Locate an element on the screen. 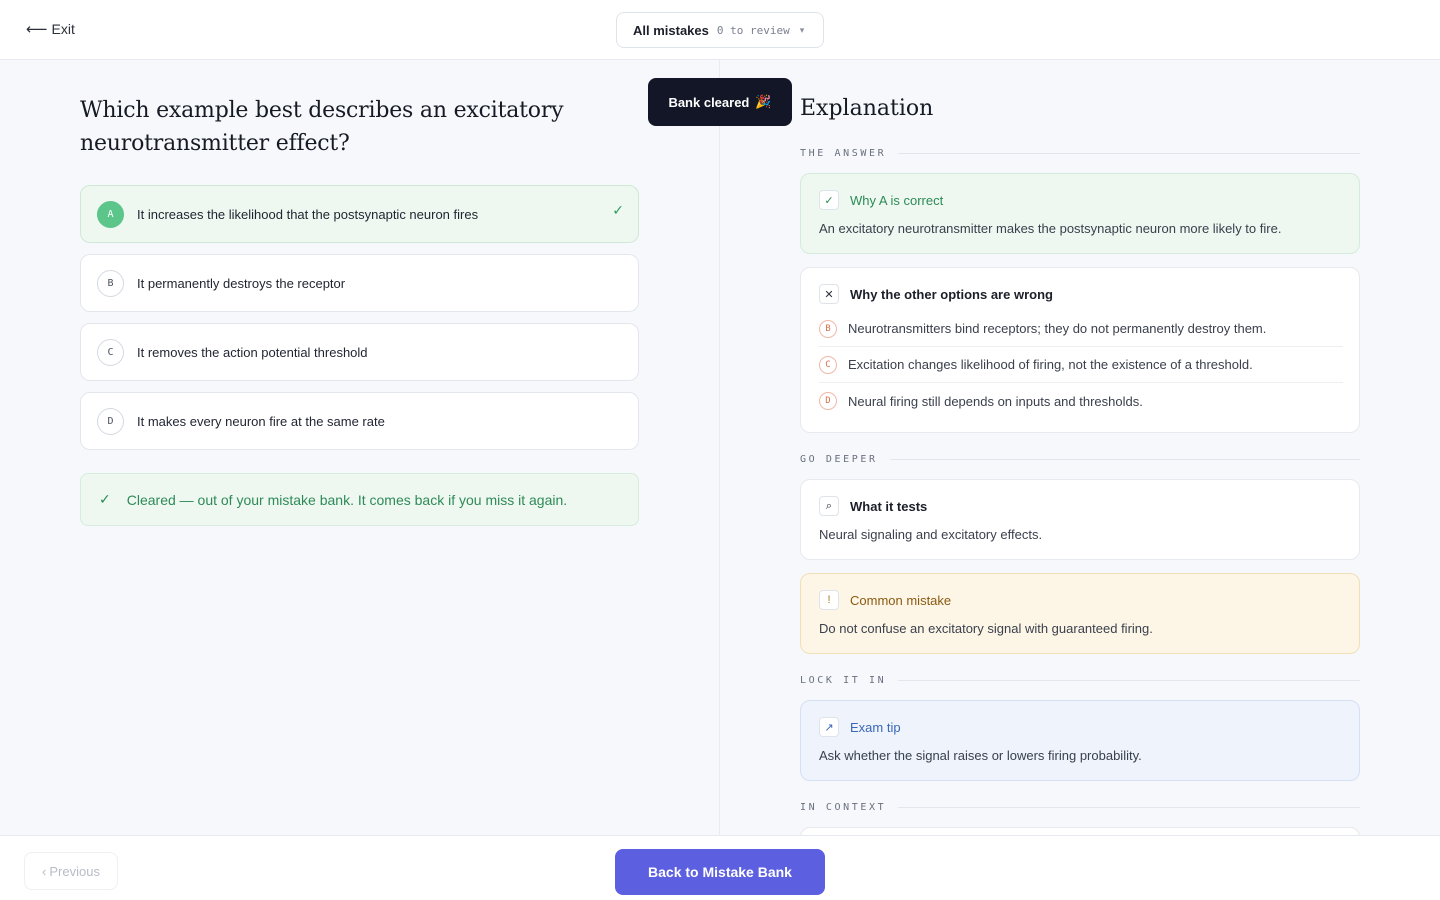 The height and width of the screenshot is (900, 1440). section-label: IN CONTEXT is located at coordinates (843, 807).